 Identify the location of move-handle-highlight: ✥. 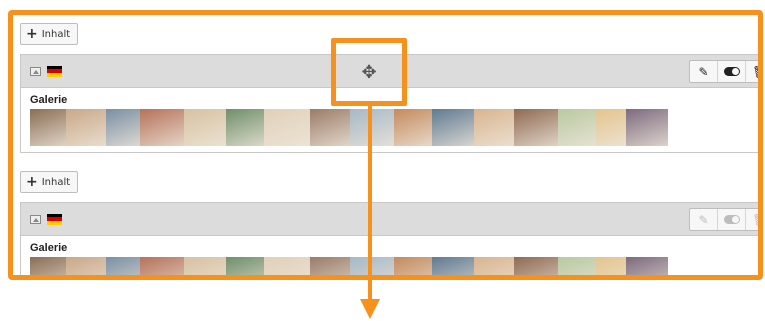
(369, 72).